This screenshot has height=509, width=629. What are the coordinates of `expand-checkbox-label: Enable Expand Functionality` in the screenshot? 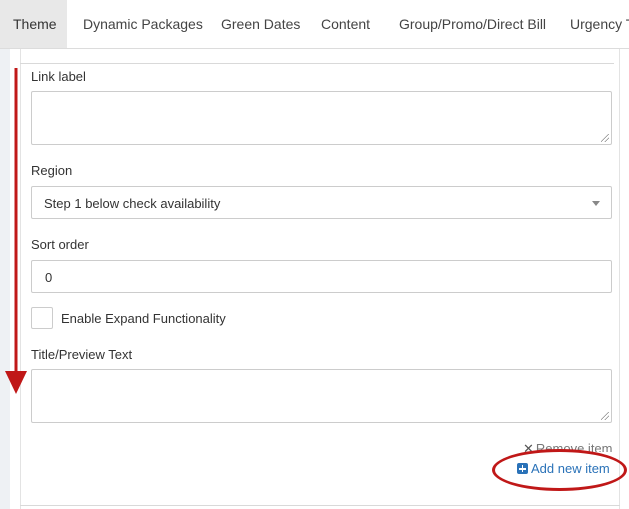 It's located at (143, 318).